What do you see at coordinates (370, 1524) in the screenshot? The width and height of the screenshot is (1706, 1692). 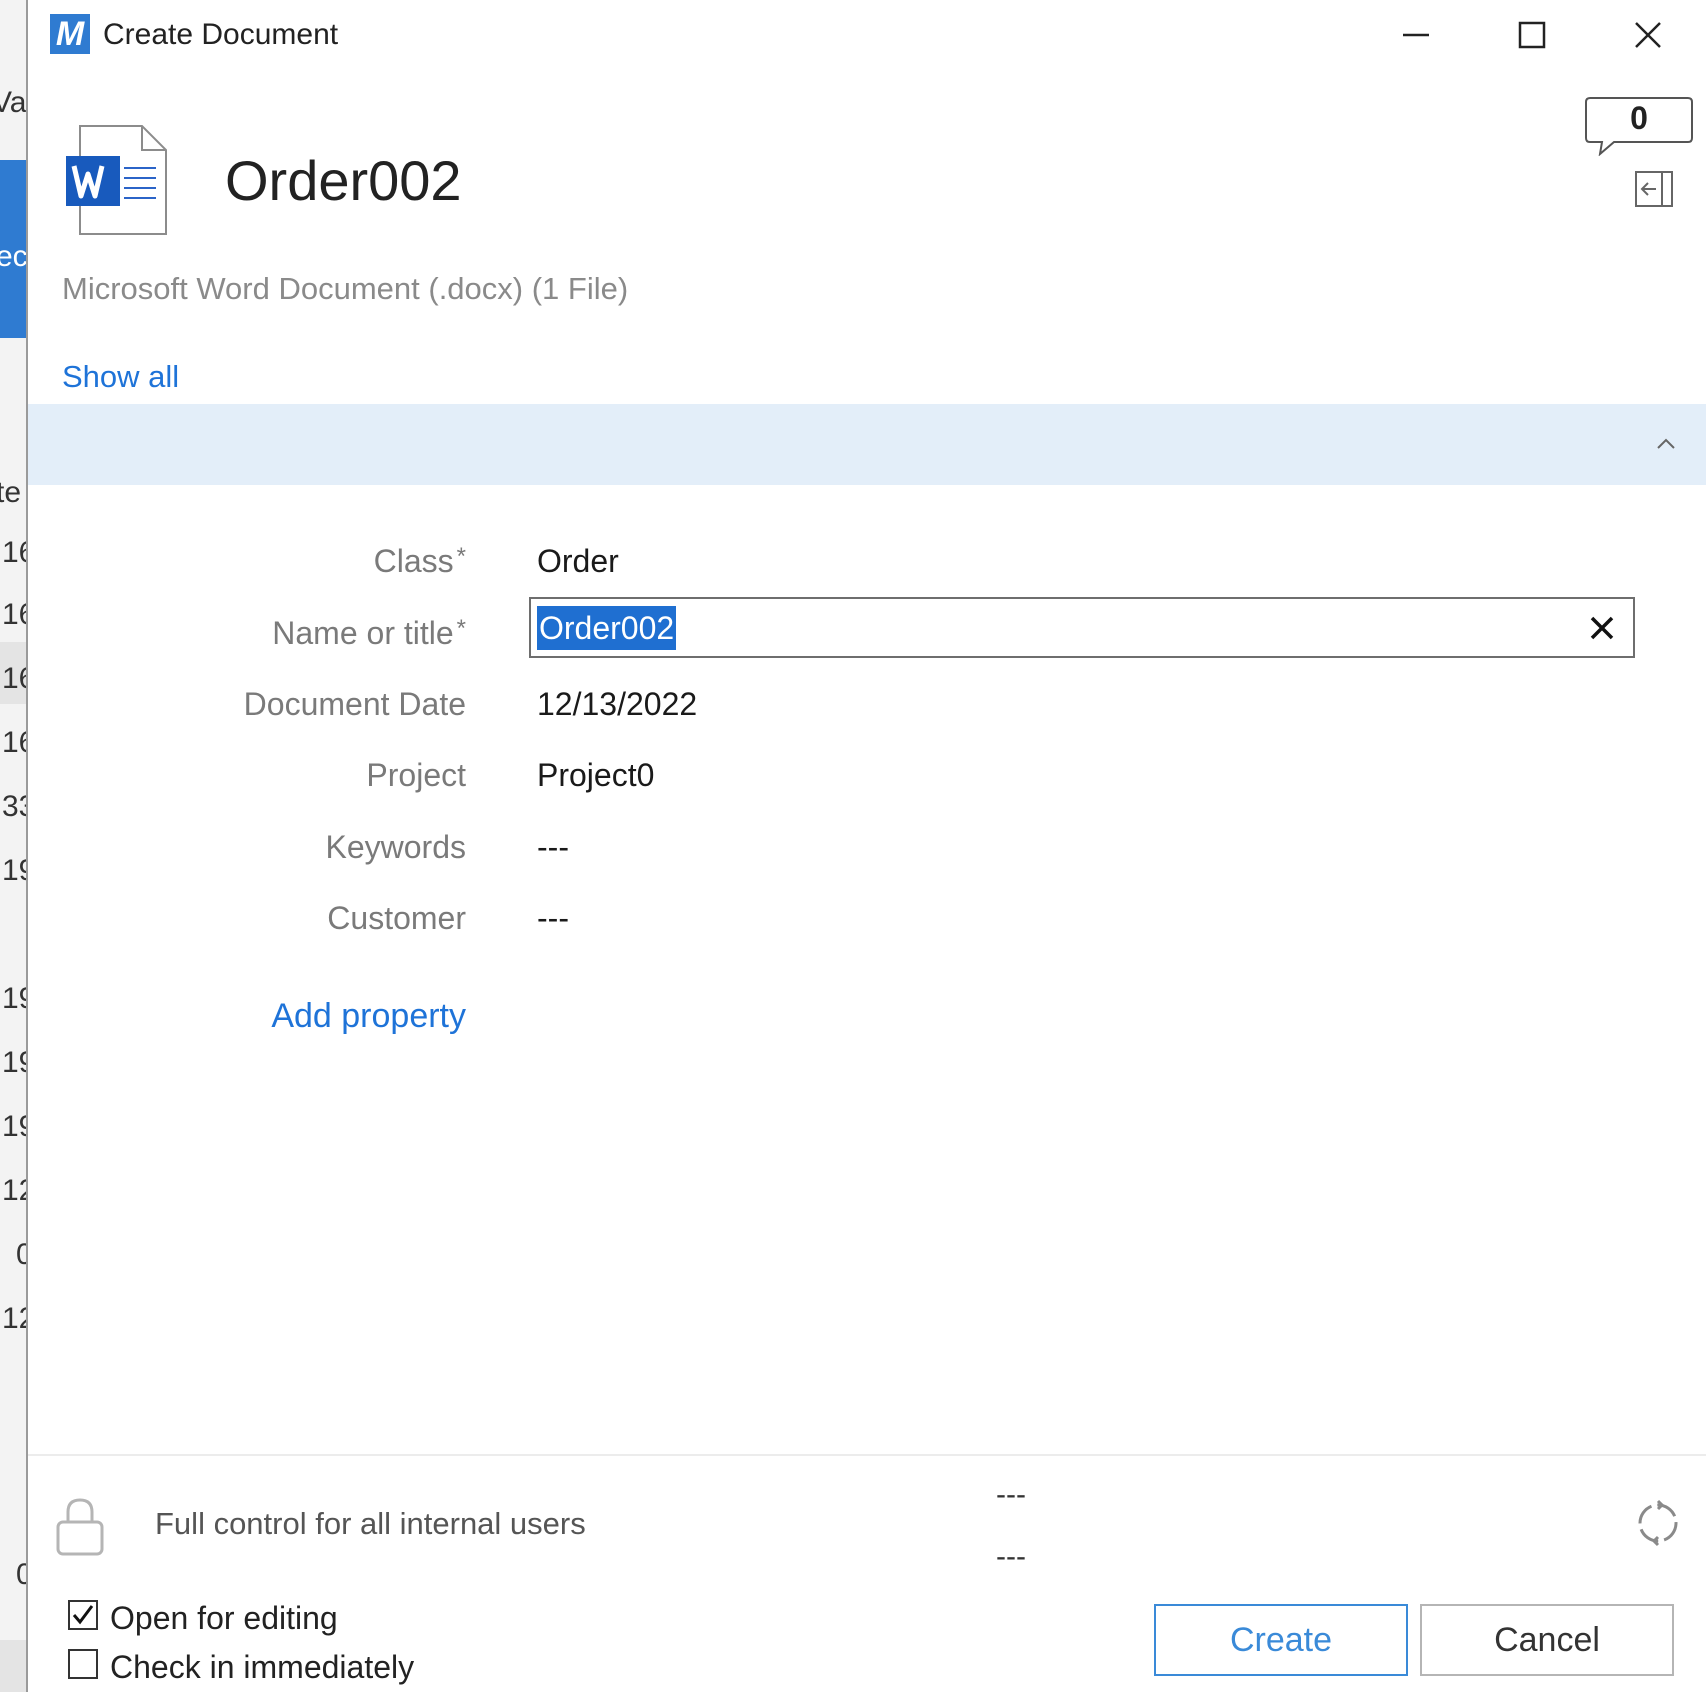 I see `permissions-text: Full control for all internal users` at bounding box center [370, 1524].